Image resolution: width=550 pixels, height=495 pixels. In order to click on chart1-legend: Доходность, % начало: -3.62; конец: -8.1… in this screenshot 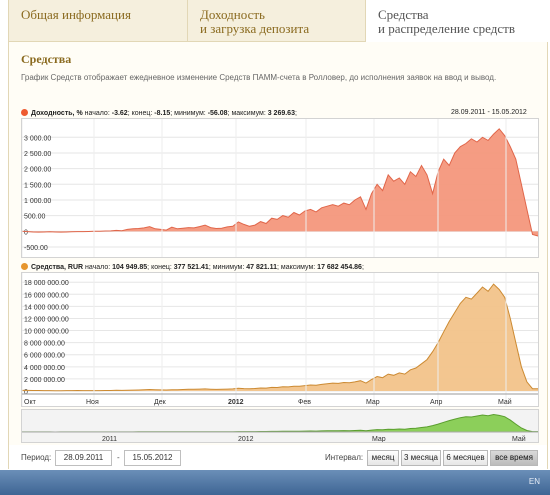, I will do `click(159, 113)`.